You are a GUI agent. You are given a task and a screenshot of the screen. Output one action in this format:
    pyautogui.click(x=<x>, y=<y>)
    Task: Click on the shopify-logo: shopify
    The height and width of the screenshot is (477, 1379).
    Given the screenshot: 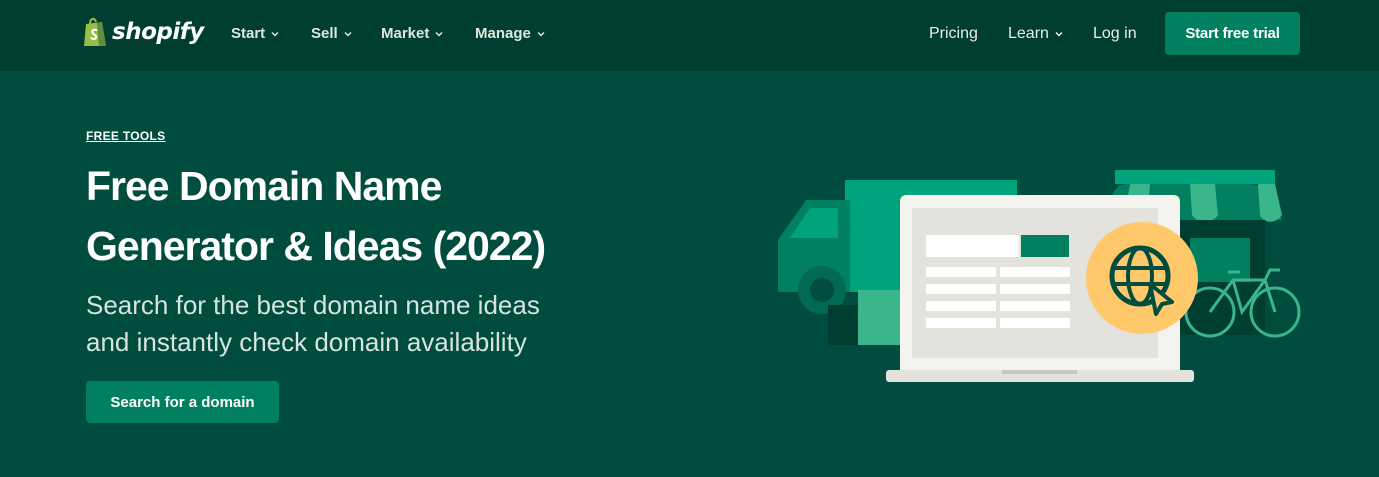 What is the action you would take?
    pyautogui.click(x=143, y=32)
    